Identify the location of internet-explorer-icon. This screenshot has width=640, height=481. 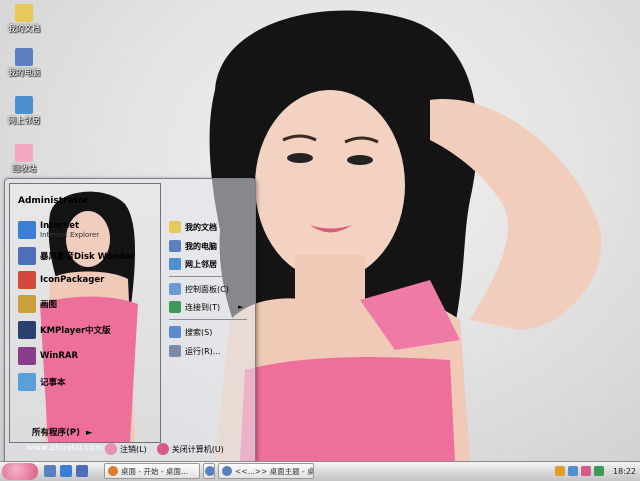
(27, 230).